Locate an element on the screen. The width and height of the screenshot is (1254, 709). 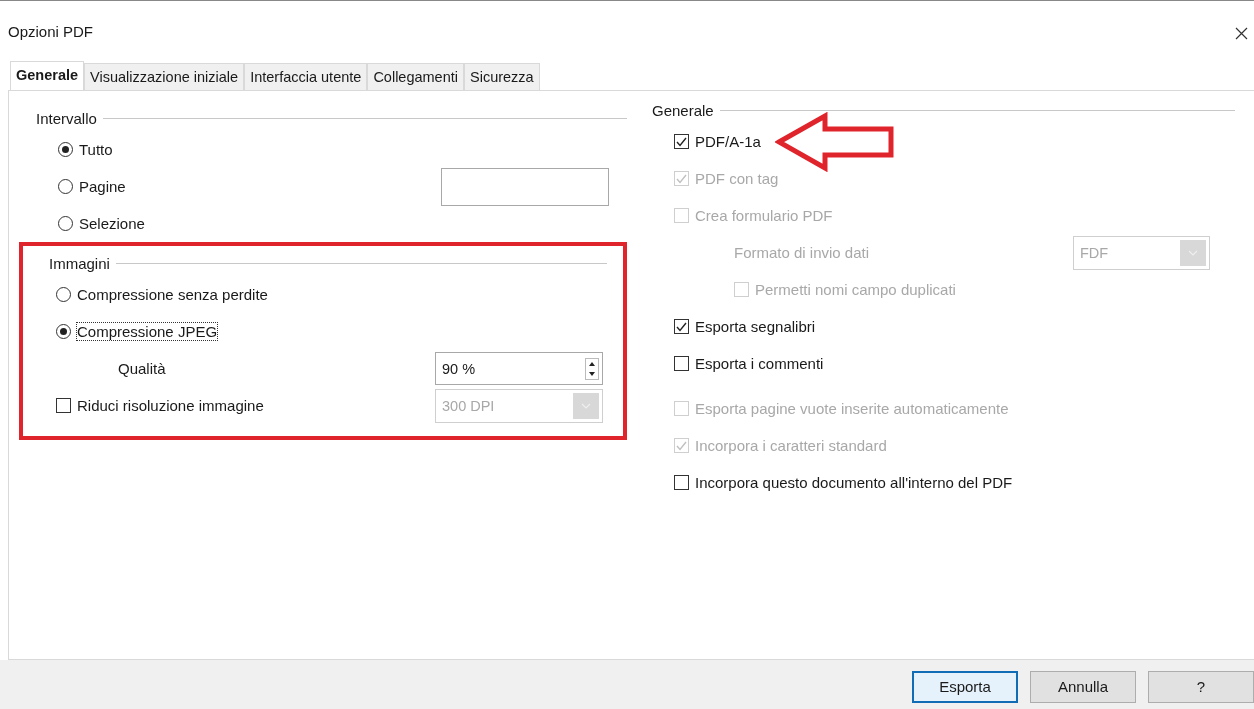
tab: Visualizzazione iniziale is located at coordinates (164, 76).